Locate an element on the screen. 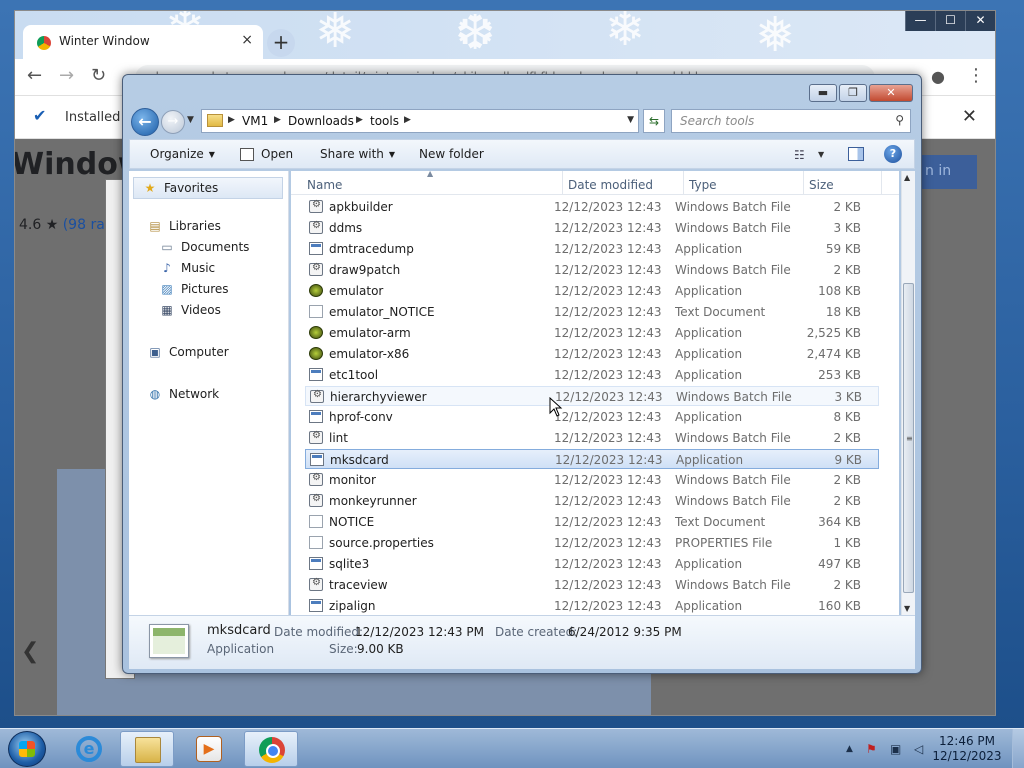  nav-label: Libraries is located at coordinates (195, 226).